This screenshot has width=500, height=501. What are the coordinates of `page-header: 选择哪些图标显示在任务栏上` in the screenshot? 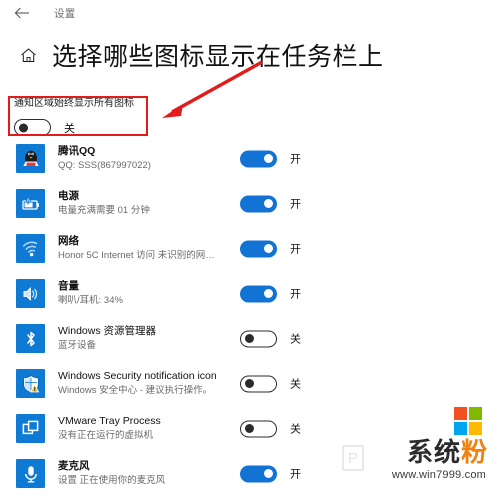 It's located at (250, 55).